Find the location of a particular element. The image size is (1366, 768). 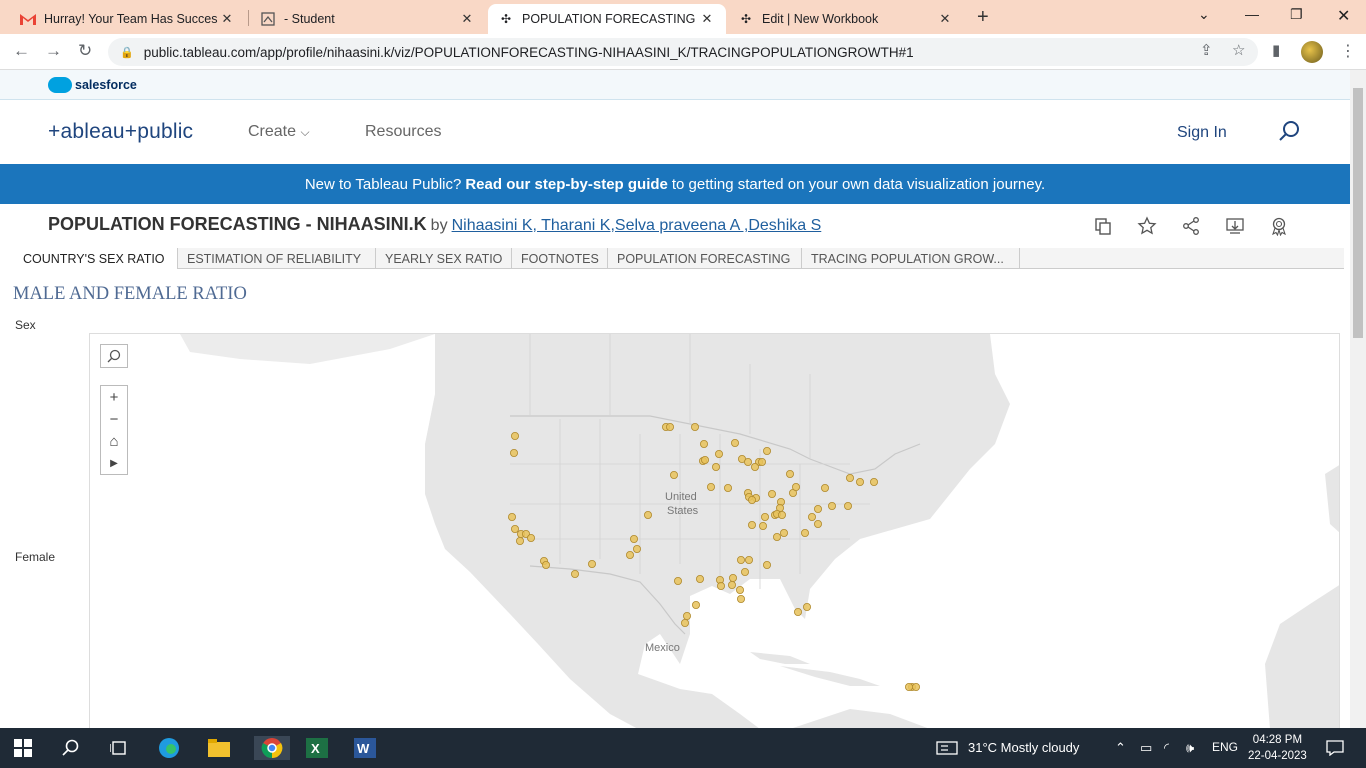

sheet-tab-yearly-sex-ratio: YEARLY SEX RATIO is located at coordinates (444, 258).